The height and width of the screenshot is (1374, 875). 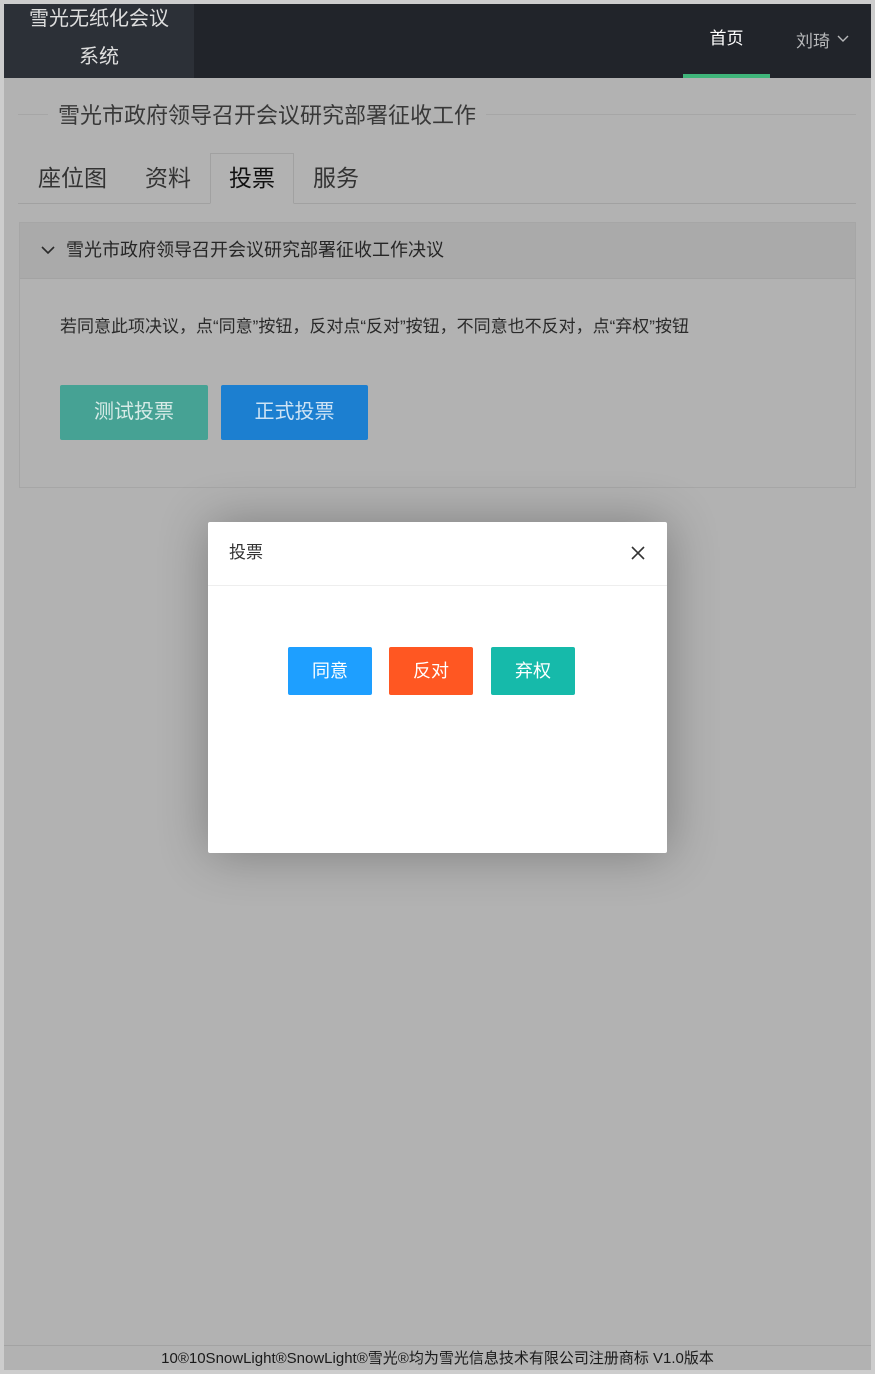 What do you see at coordinates (431, 671) in the screenshot?
I see `oppose-button: 反对` at bounding box center [431, 671].